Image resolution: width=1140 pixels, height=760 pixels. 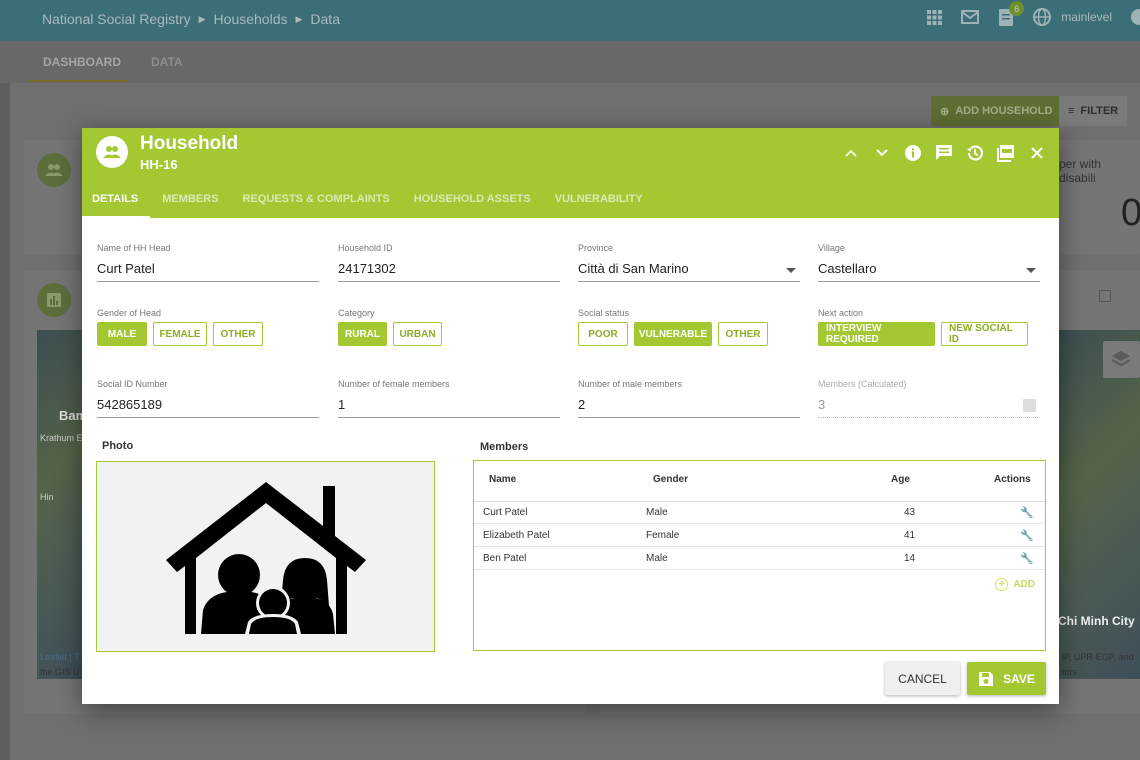 I want to click on tab-requests-complaints: REQUESTS & COMPLAINTS, so click(x=315, y=204).